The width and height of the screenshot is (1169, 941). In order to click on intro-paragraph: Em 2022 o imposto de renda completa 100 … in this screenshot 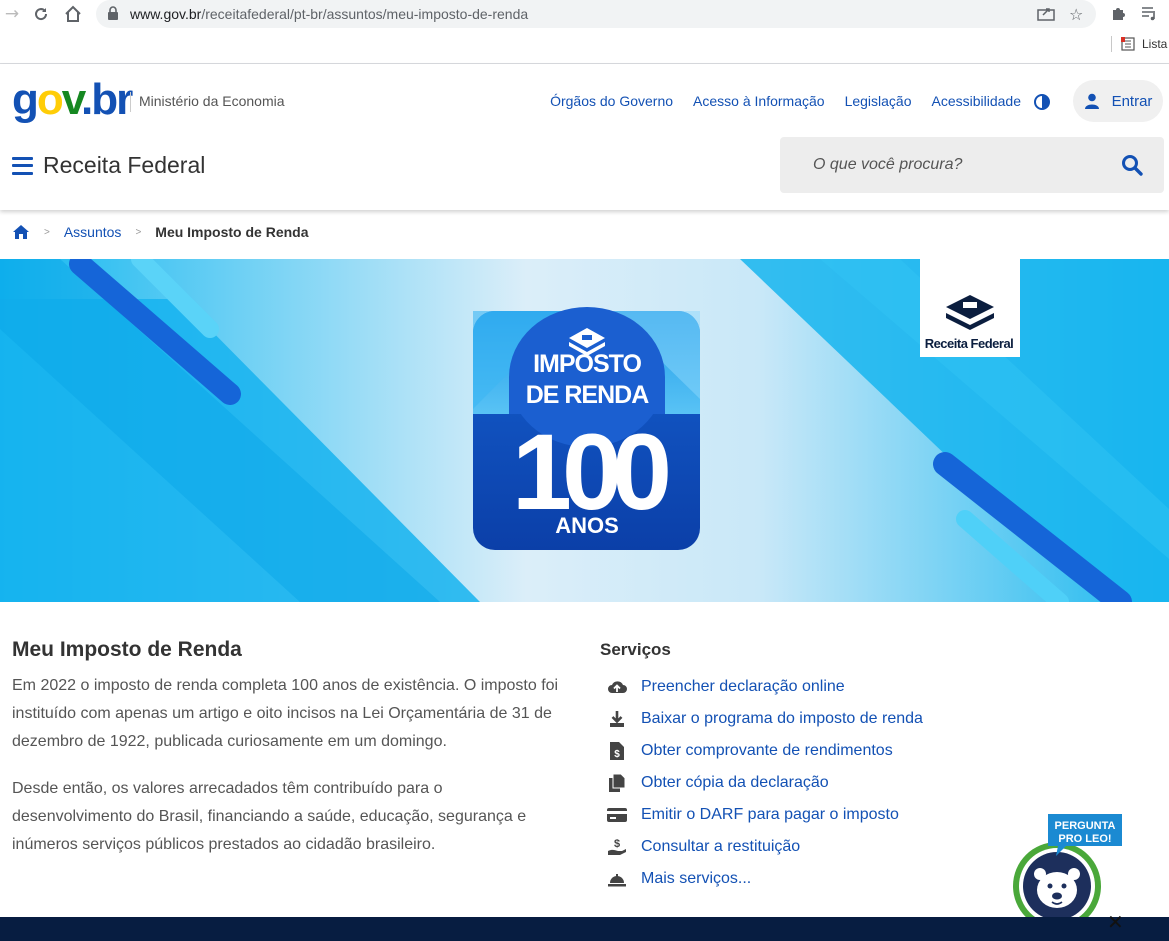, I will do `click(285, 713)`.